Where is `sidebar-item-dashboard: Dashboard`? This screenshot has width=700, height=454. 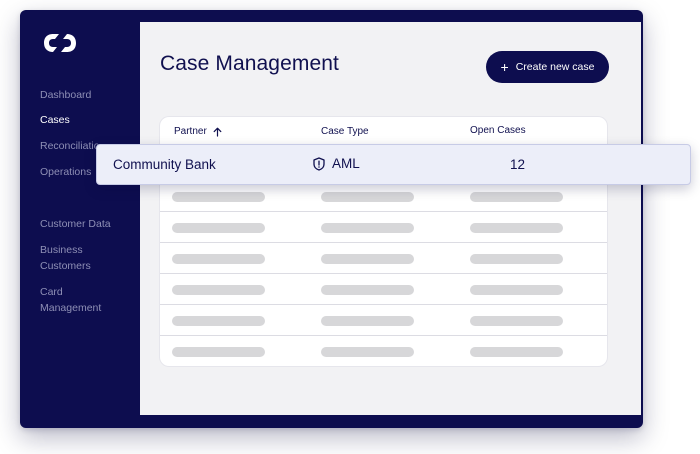 sidebar-item-dashboard: Dashboard is located at coordinates (88, 95).